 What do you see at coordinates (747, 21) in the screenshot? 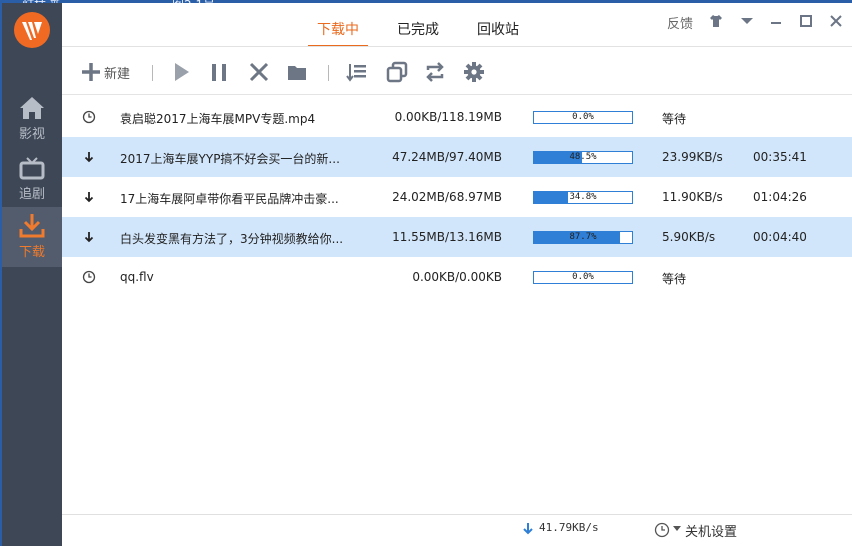
I see `menu-dropdown-icon` at bounding box center [747, 21].